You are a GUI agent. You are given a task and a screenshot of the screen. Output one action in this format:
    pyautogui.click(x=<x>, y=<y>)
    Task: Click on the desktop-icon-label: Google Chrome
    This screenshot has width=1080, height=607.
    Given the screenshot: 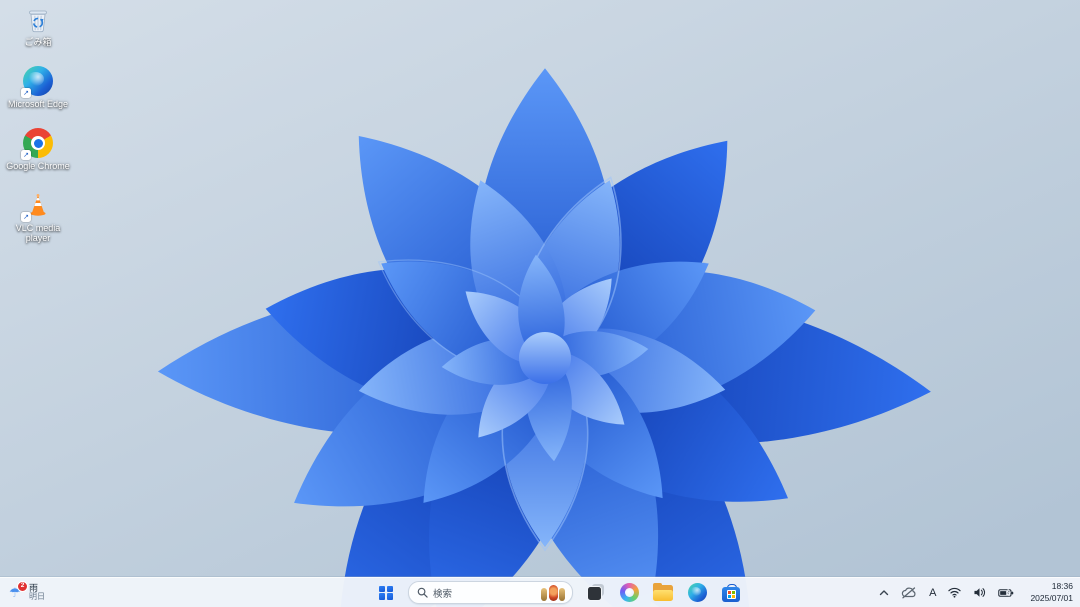 What is the action you would take?
    pyautogui.click(x=38, y=166)
    